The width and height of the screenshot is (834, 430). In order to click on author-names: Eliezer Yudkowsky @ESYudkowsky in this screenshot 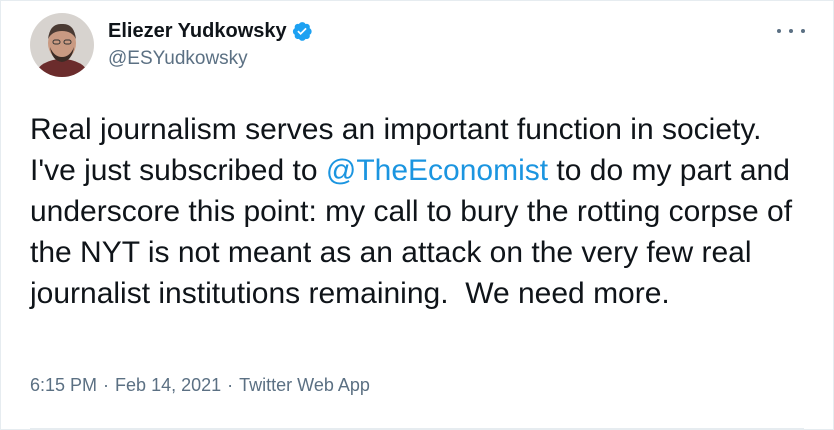, I will do `click(210, 45)`.